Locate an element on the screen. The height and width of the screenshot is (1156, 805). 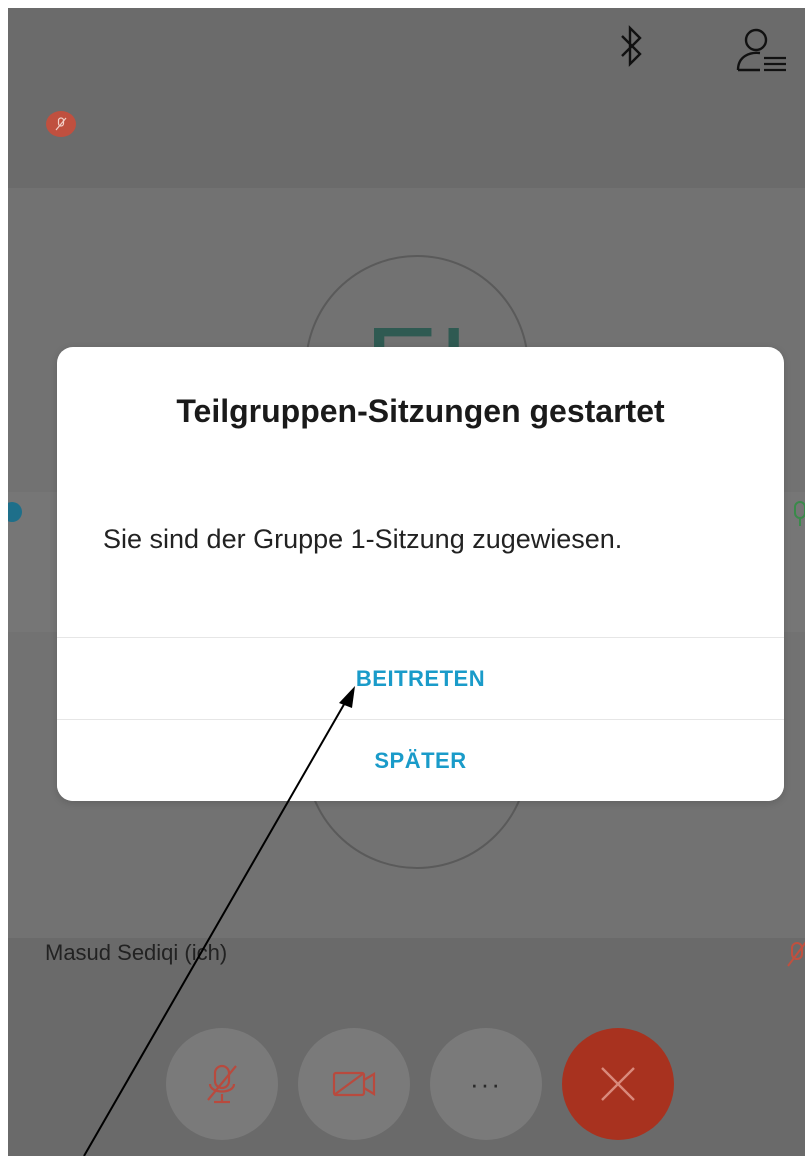
later-button: SPÄTER is located at coordinates (420, 760).